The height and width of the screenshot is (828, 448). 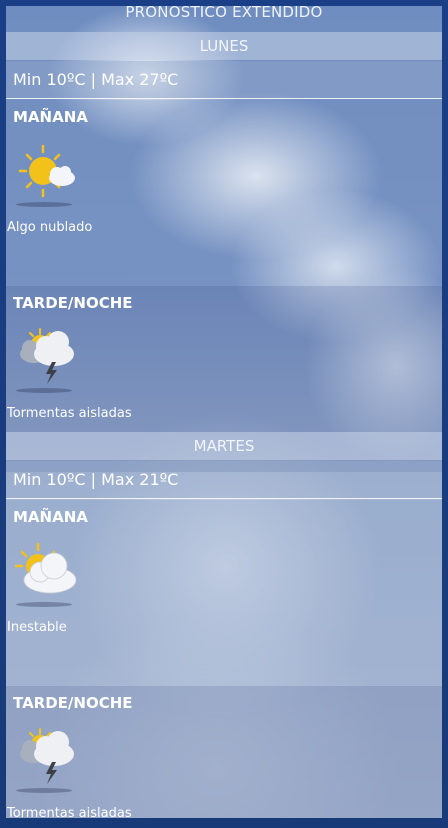 I want to click on cloudy-sun-icon, so click(x=45, y=568).